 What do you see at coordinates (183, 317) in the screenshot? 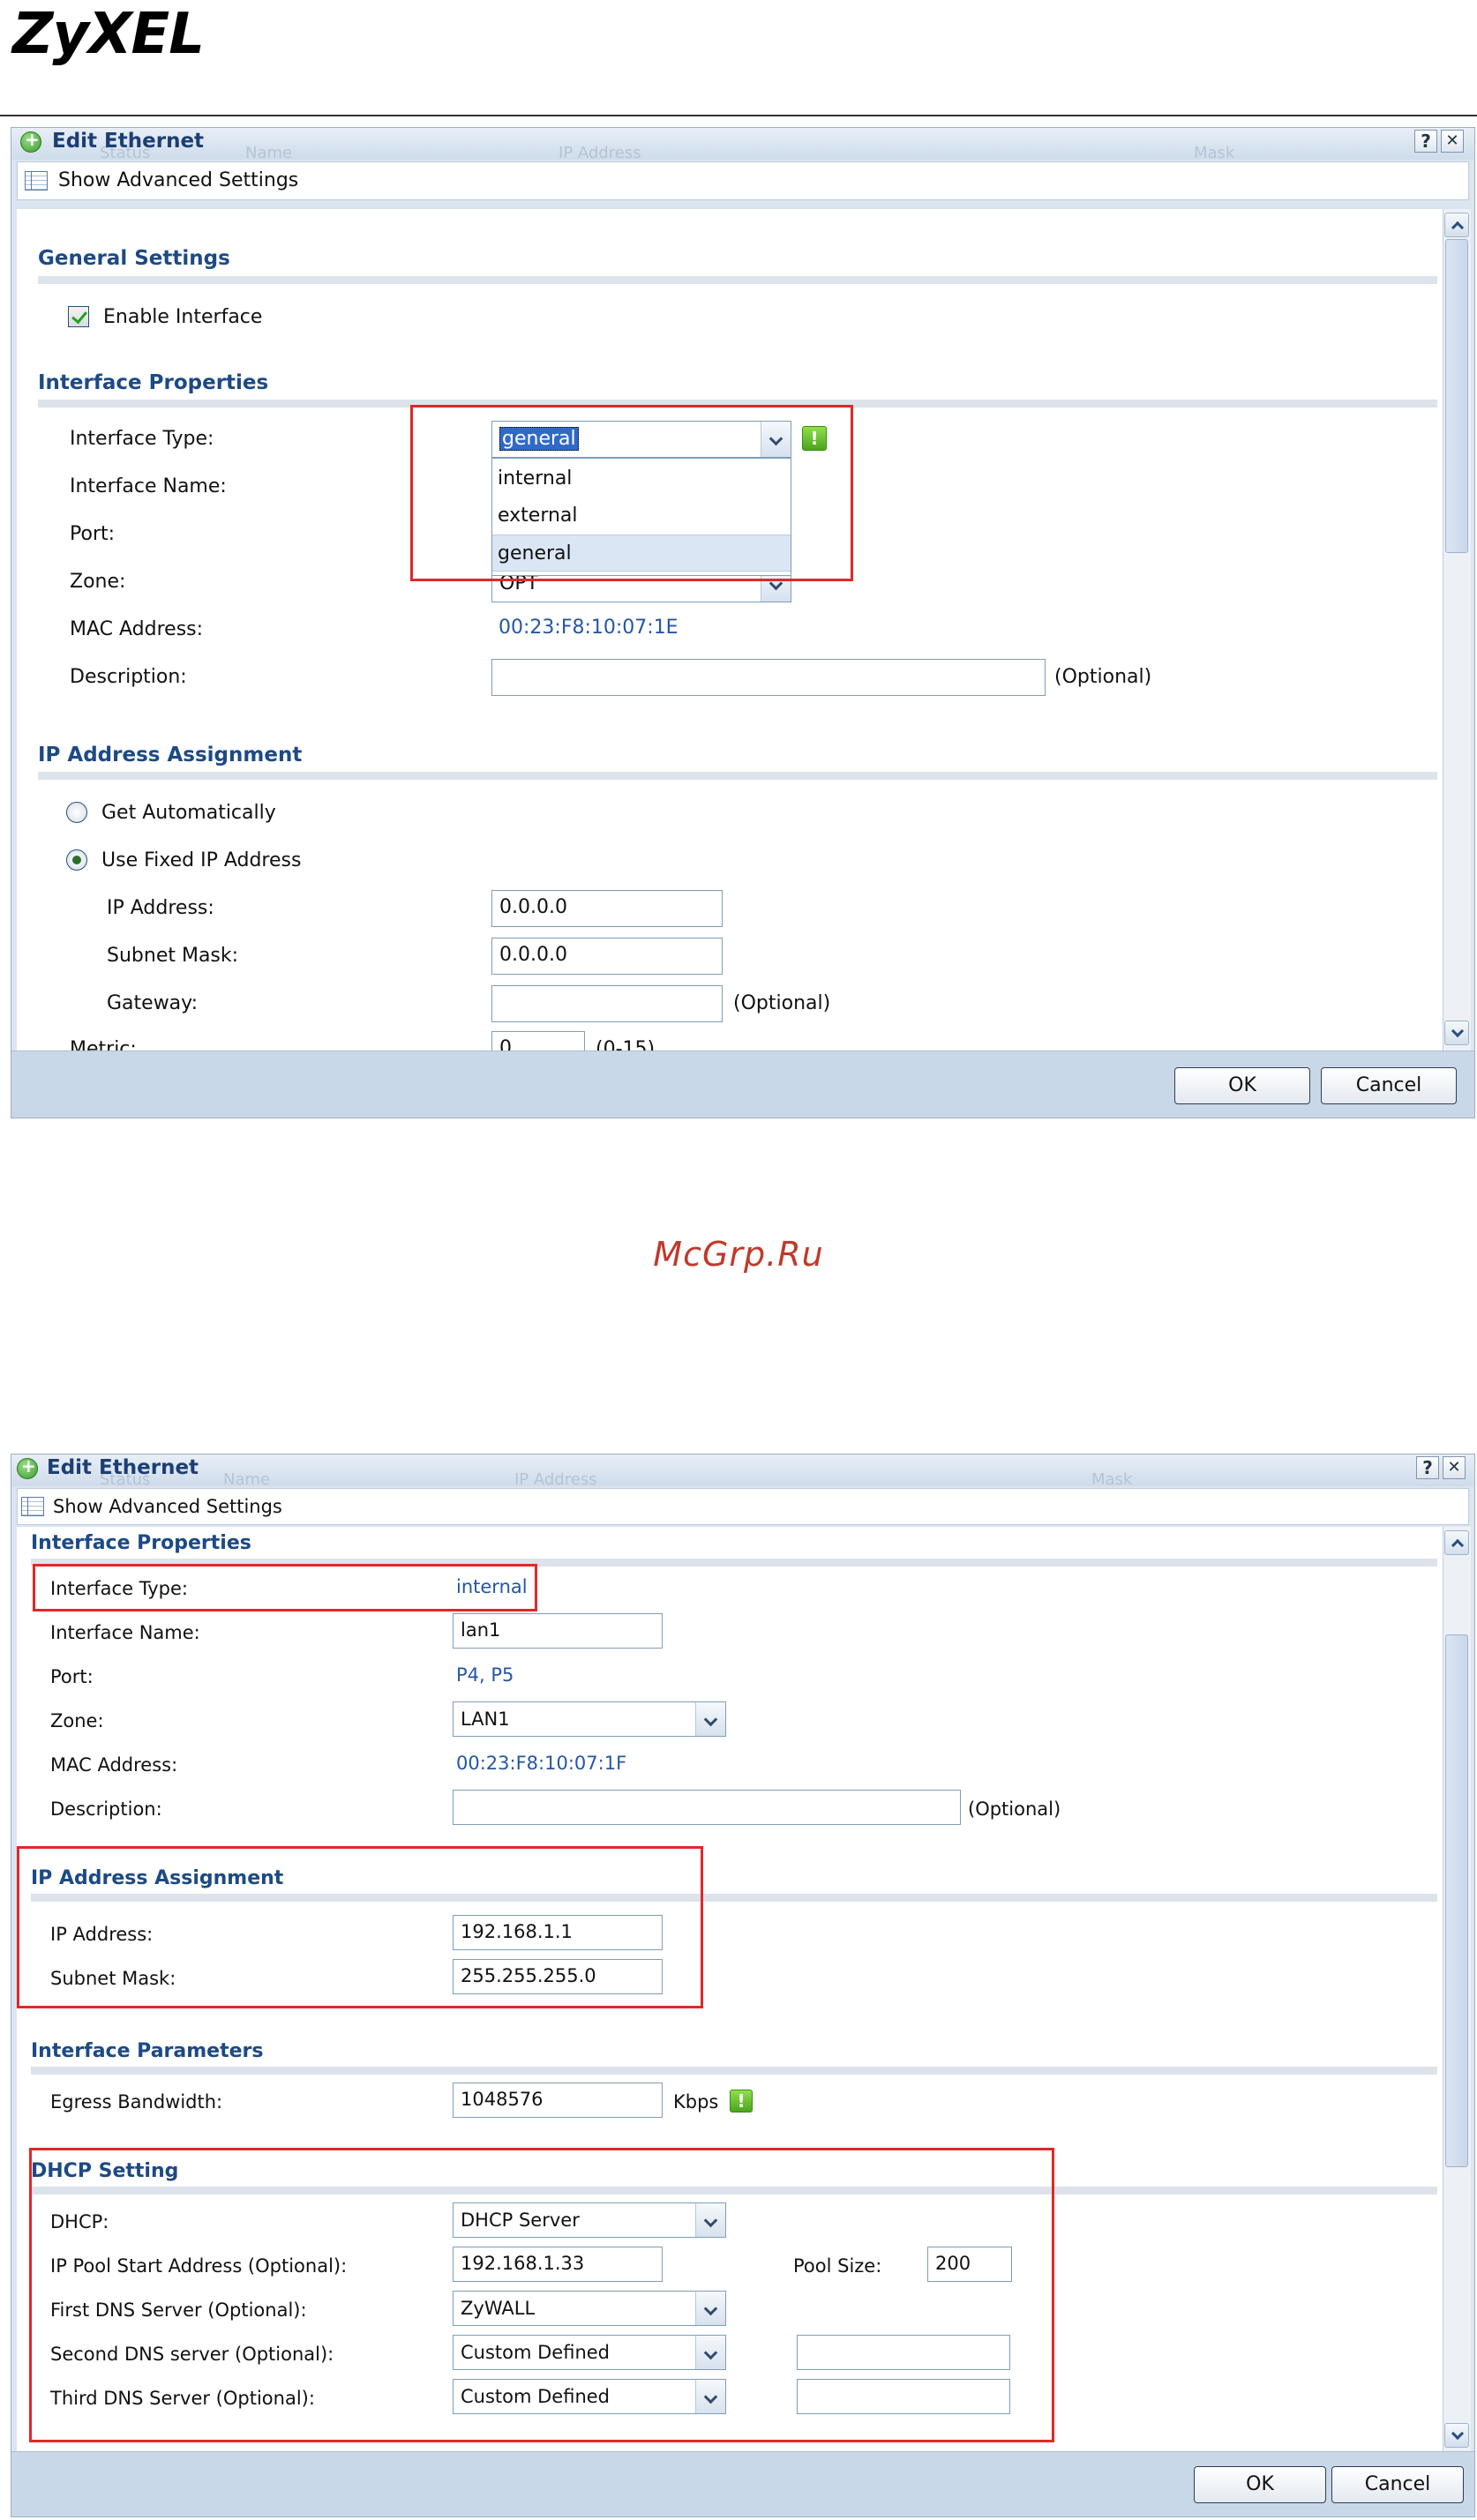
I see `enable-interface-label: Enable Interface` at bounding box center [183, 317].